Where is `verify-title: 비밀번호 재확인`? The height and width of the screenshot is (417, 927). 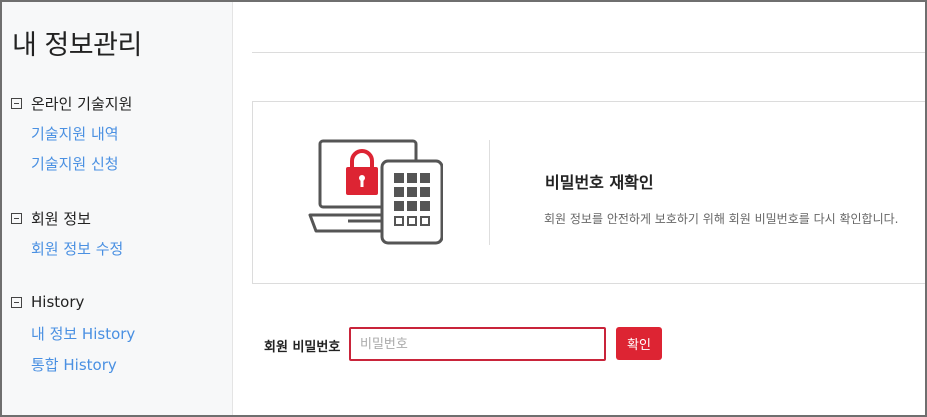
verify-title: 비밀번호 재확인 is located at coordinates (599, 182).